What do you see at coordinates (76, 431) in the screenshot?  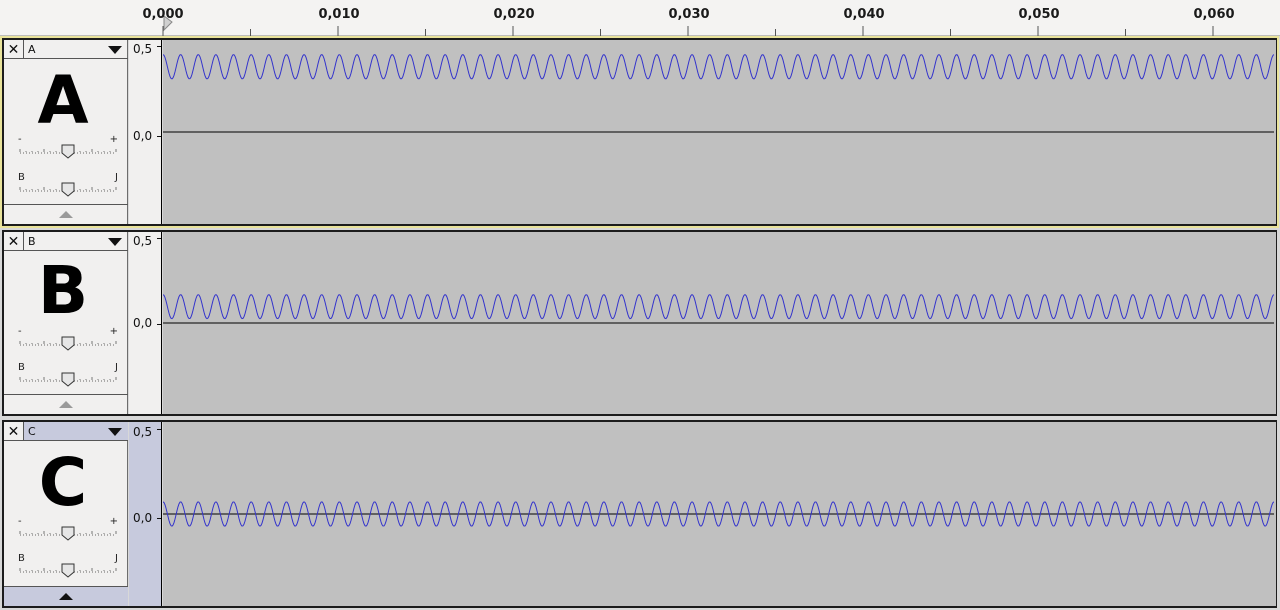 I see `track-name-menu: C` at bounding box center [76, 431].